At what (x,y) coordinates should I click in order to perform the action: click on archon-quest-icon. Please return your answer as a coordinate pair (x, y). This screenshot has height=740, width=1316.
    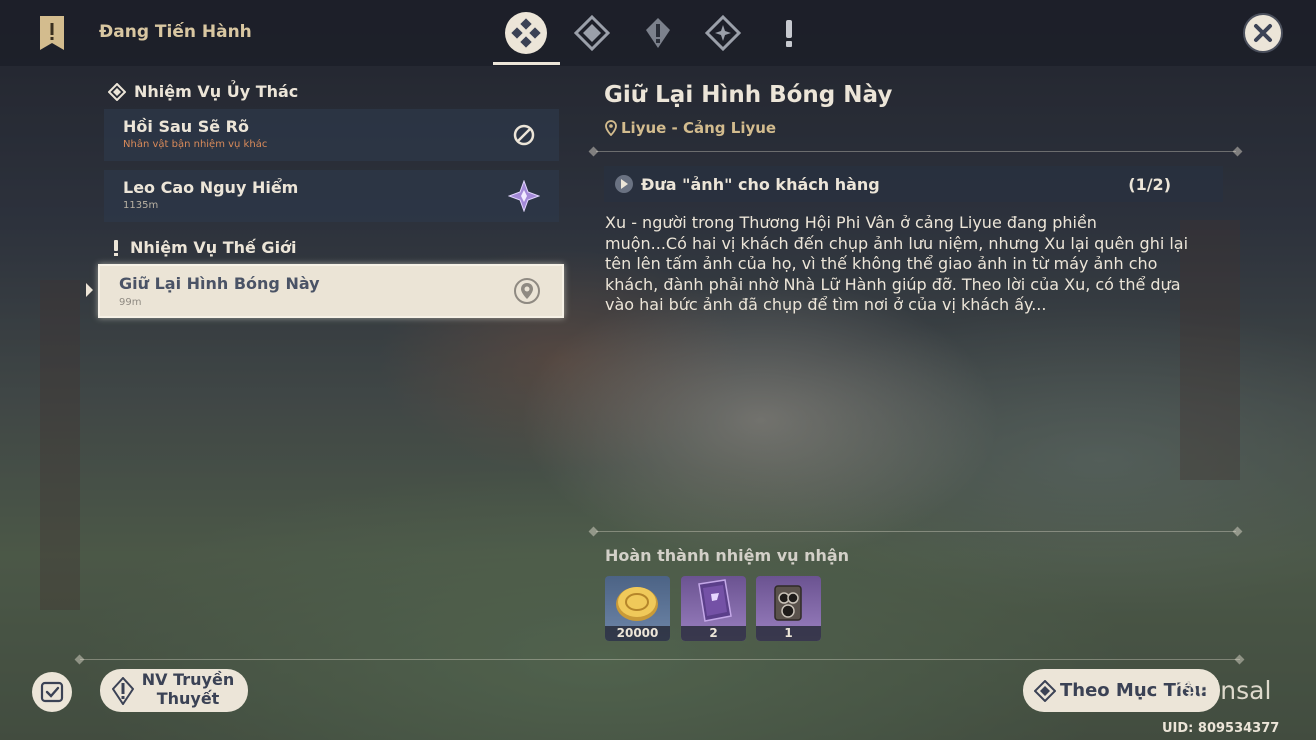
    Looking at the image, I should click on (592, 33).